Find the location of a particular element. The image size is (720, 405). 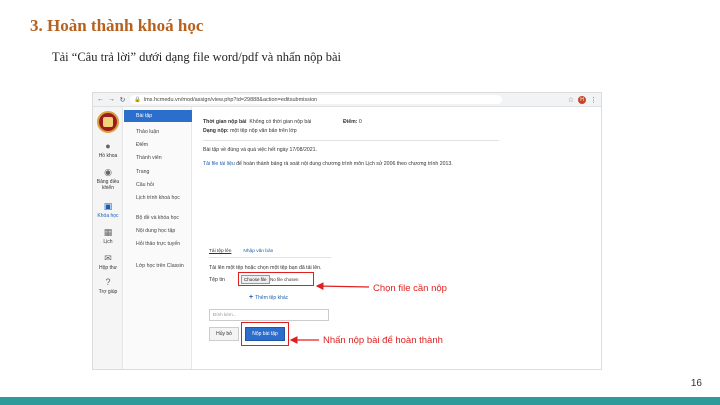

menu-item-pages: Trang is located at coordinates (158, 172).